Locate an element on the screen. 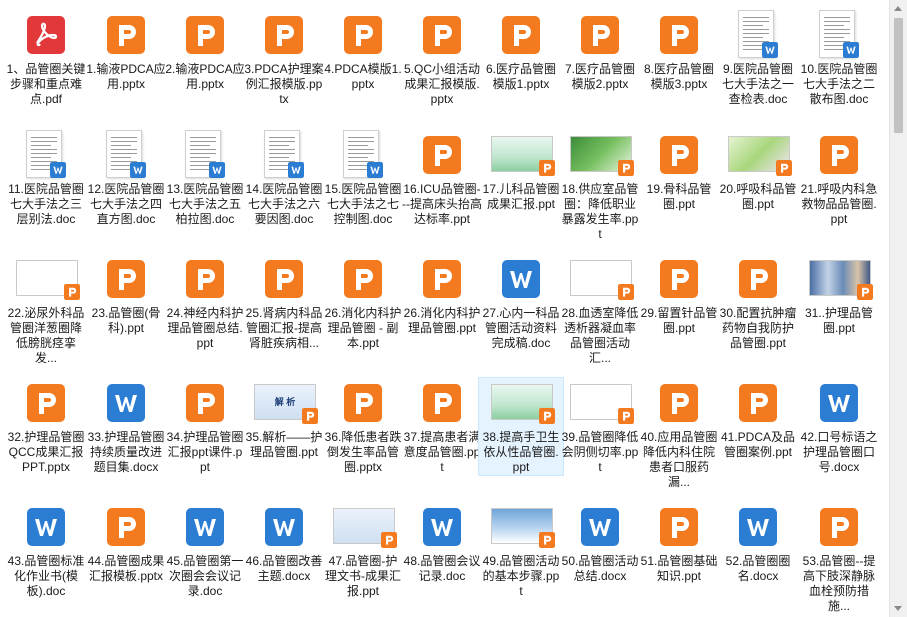  file-name-label: 42.口号标语之护理品管圈口号.docx is located at coordinates (839, 452).